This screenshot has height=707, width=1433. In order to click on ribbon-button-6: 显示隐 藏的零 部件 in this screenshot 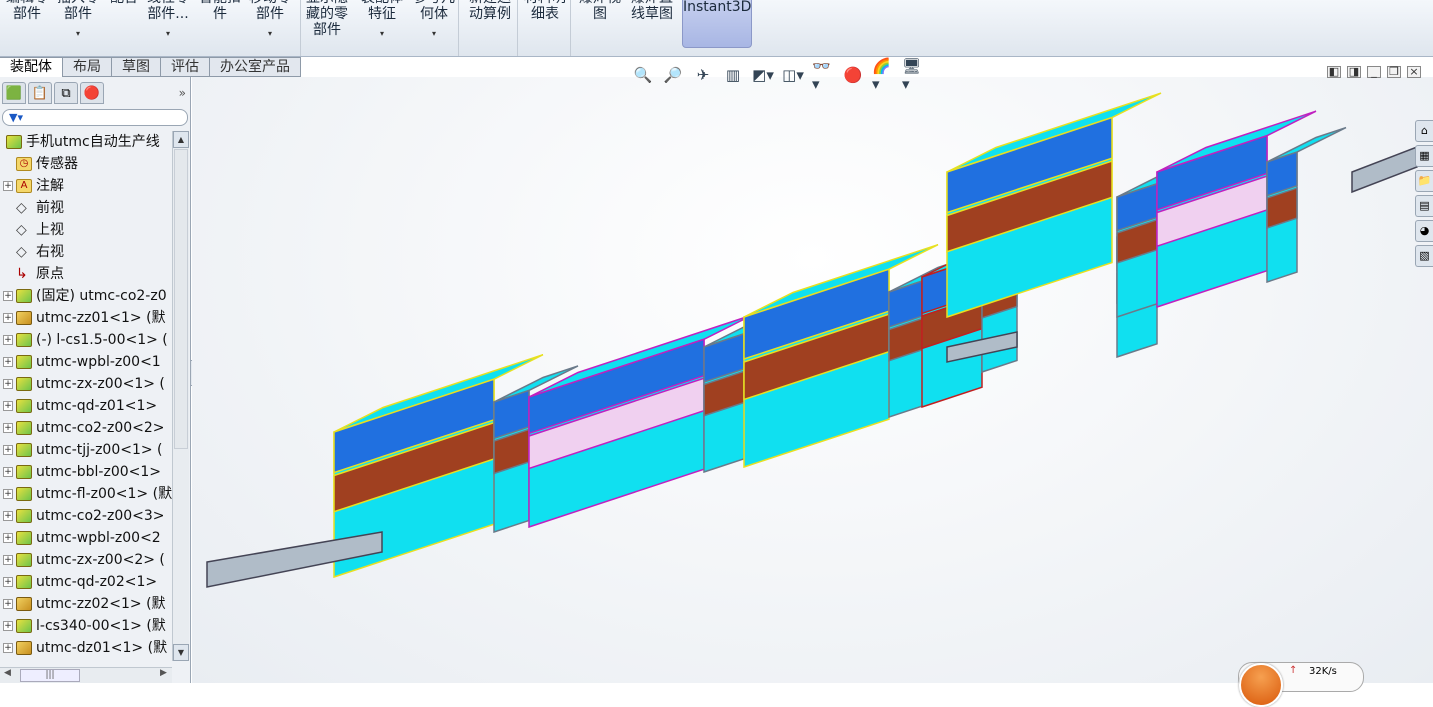, I will do `click(327, 19)`.